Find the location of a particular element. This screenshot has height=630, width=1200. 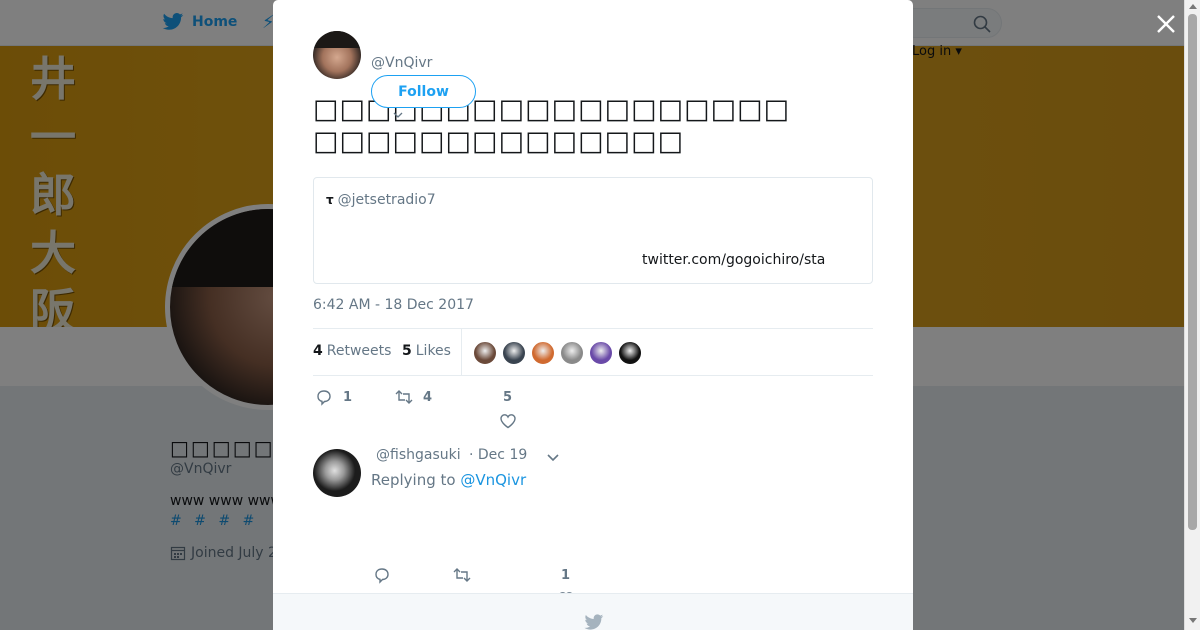

retweets-stat: 4 Retweets is located at coordinates (352, 351).